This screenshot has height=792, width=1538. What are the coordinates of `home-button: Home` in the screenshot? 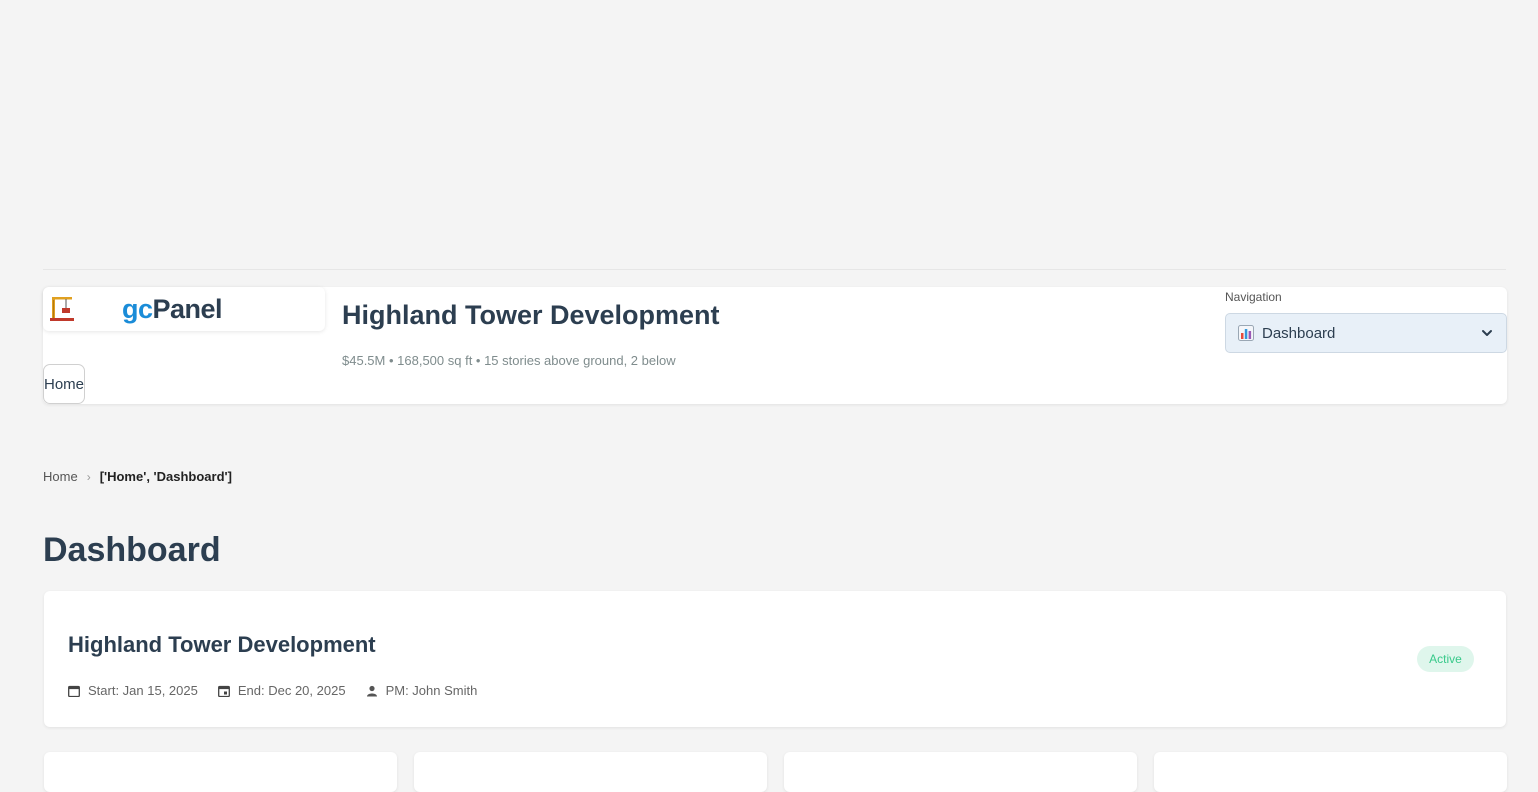 It's located at (64, 384).